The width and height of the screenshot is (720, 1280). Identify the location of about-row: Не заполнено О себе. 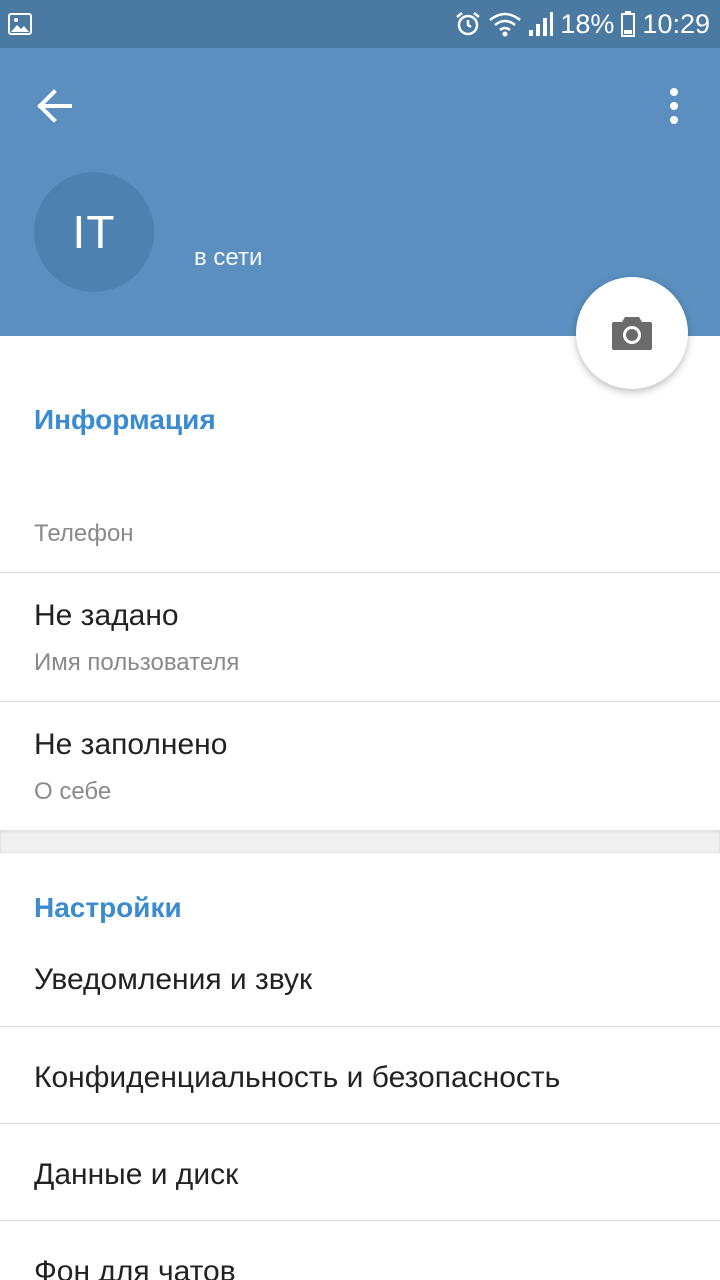
(360, 766).